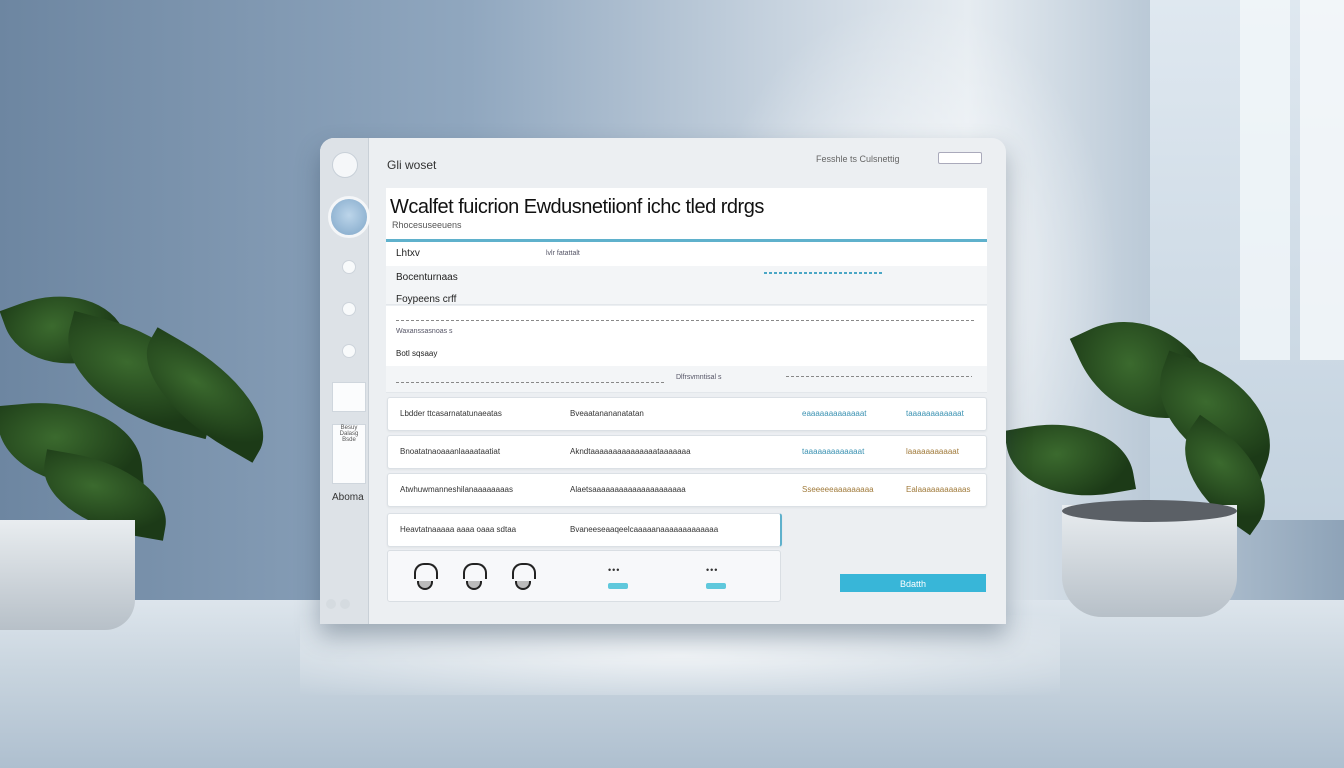 The width and height of the screenshot is (1344, 768). What do you see at coordinates (1149, 511) in the screenshot?
I see `plant-pot-rim` at bounding box center [1149, 511].